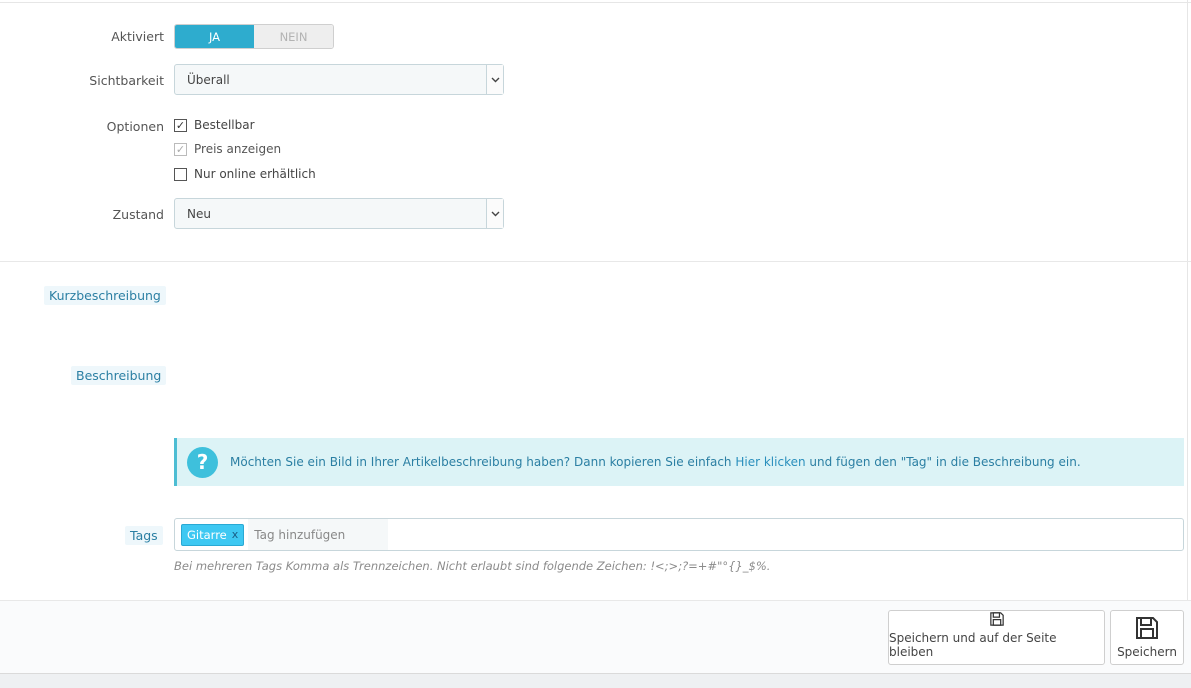 This screenshot has height=688, width=1191. What do you see at coordinates (293, 36) in the screenshot?
I see `toggle-no-option: NEIN` at bounding box center [293, 36].